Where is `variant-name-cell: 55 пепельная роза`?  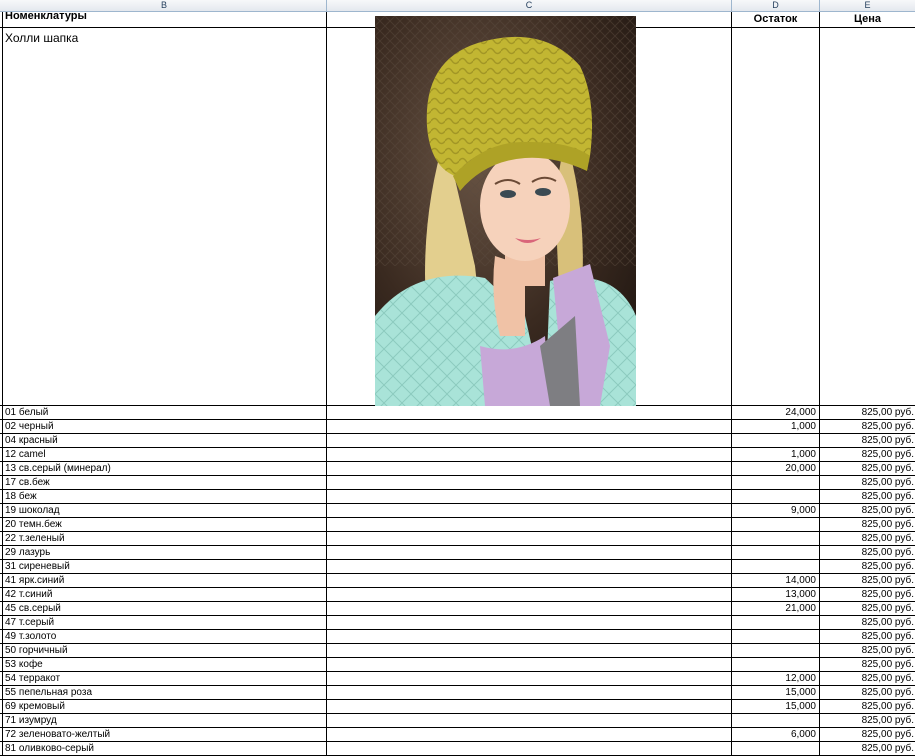 variant-name-cell: 55 пепельная роза is located at coordinates (164, 692).